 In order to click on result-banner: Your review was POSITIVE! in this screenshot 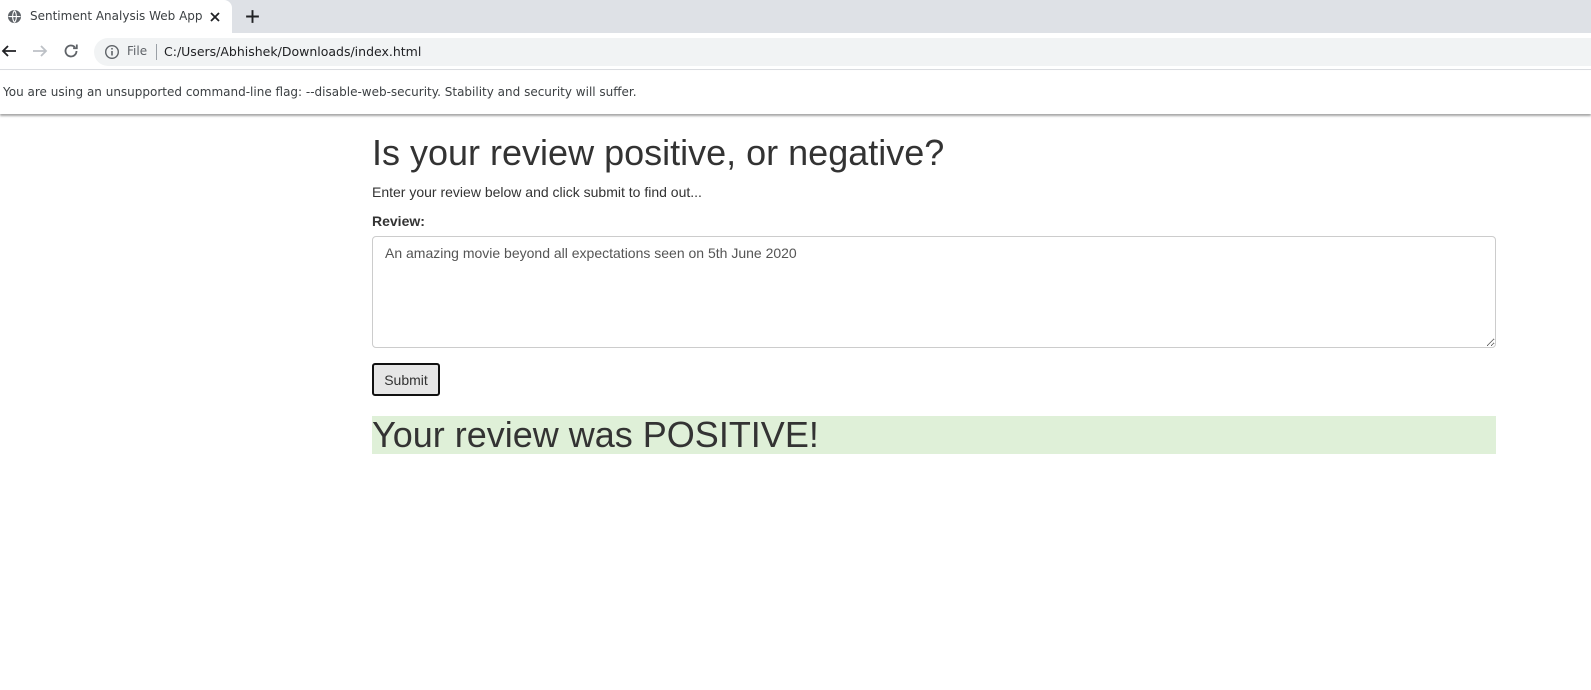, I will do `click(934, 435)`.